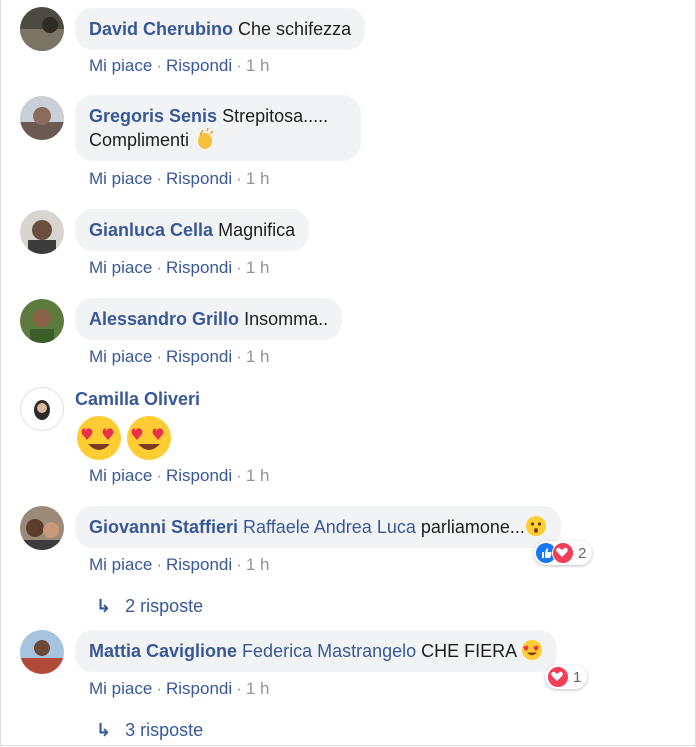 The width and height of the screenshot is (696, 747). I want to click on replies-count: 2 risposte, so click(164, 606).